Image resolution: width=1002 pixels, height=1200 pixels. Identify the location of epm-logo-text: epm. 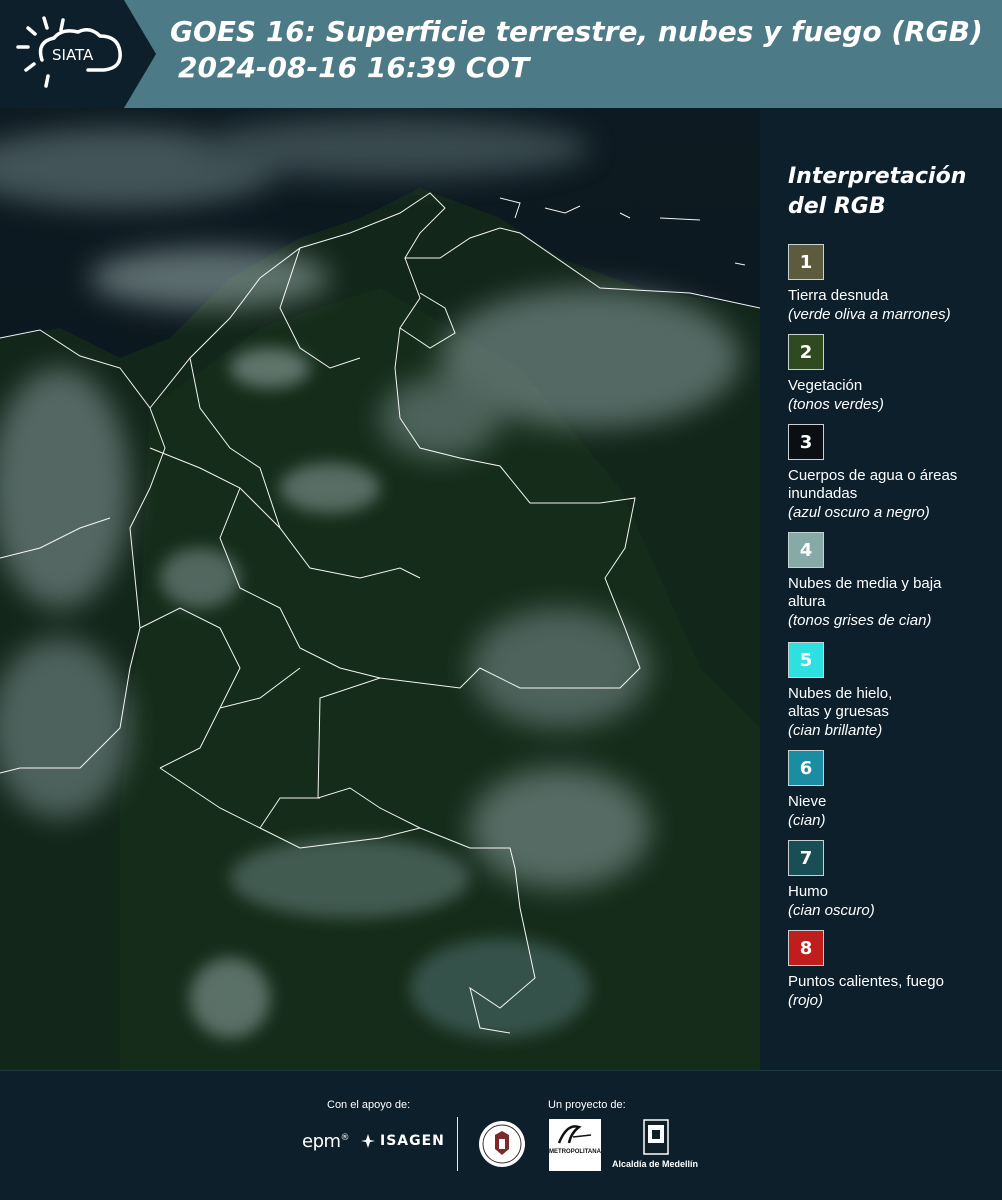
(321, 1141).